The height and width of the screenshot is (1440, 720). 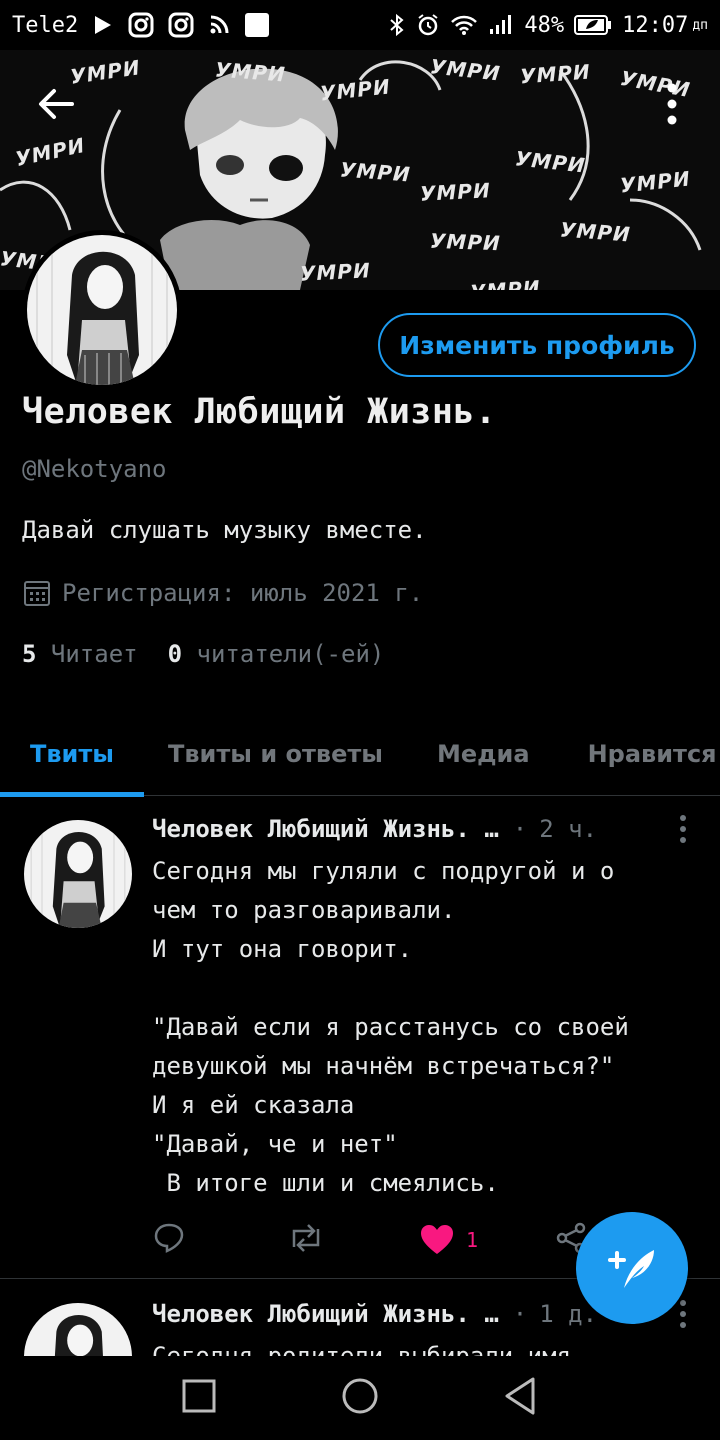 I want to click on square-icon, so click(x=199, y=1396).